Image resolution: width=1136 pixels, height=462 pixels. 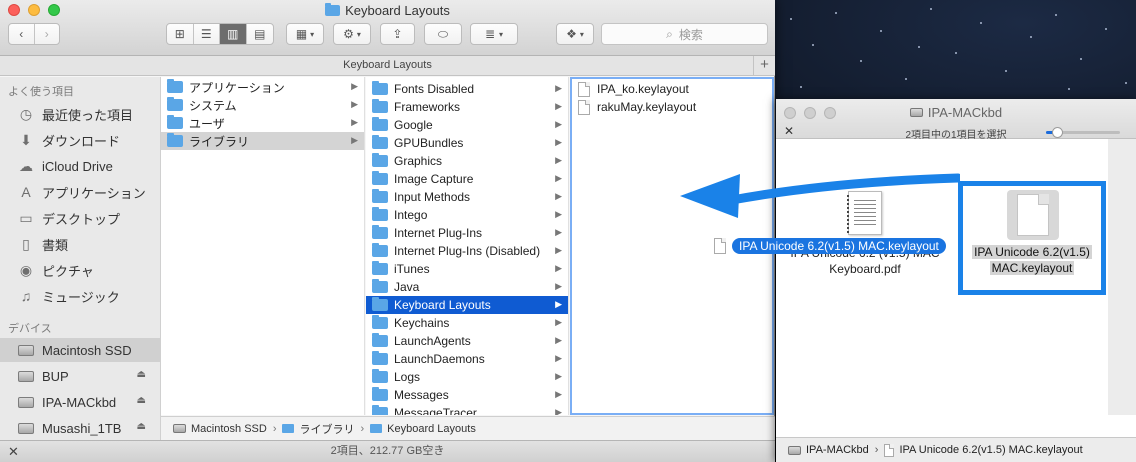 What do you see at coordinates (467, 287) in the screenshot?
I see `list-item: Java ▶` at bounding box center [467, 287].